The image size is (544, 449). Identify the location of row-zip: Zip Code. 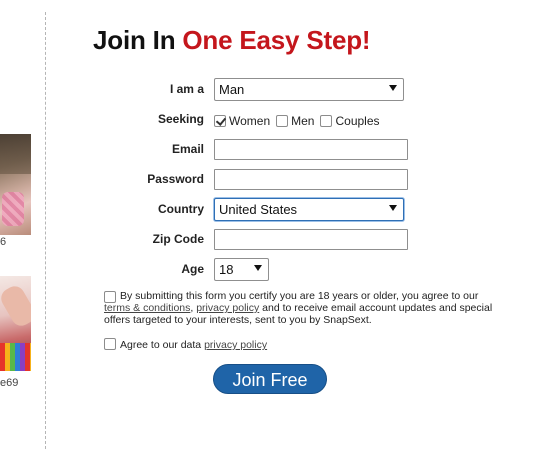
(272, 240).